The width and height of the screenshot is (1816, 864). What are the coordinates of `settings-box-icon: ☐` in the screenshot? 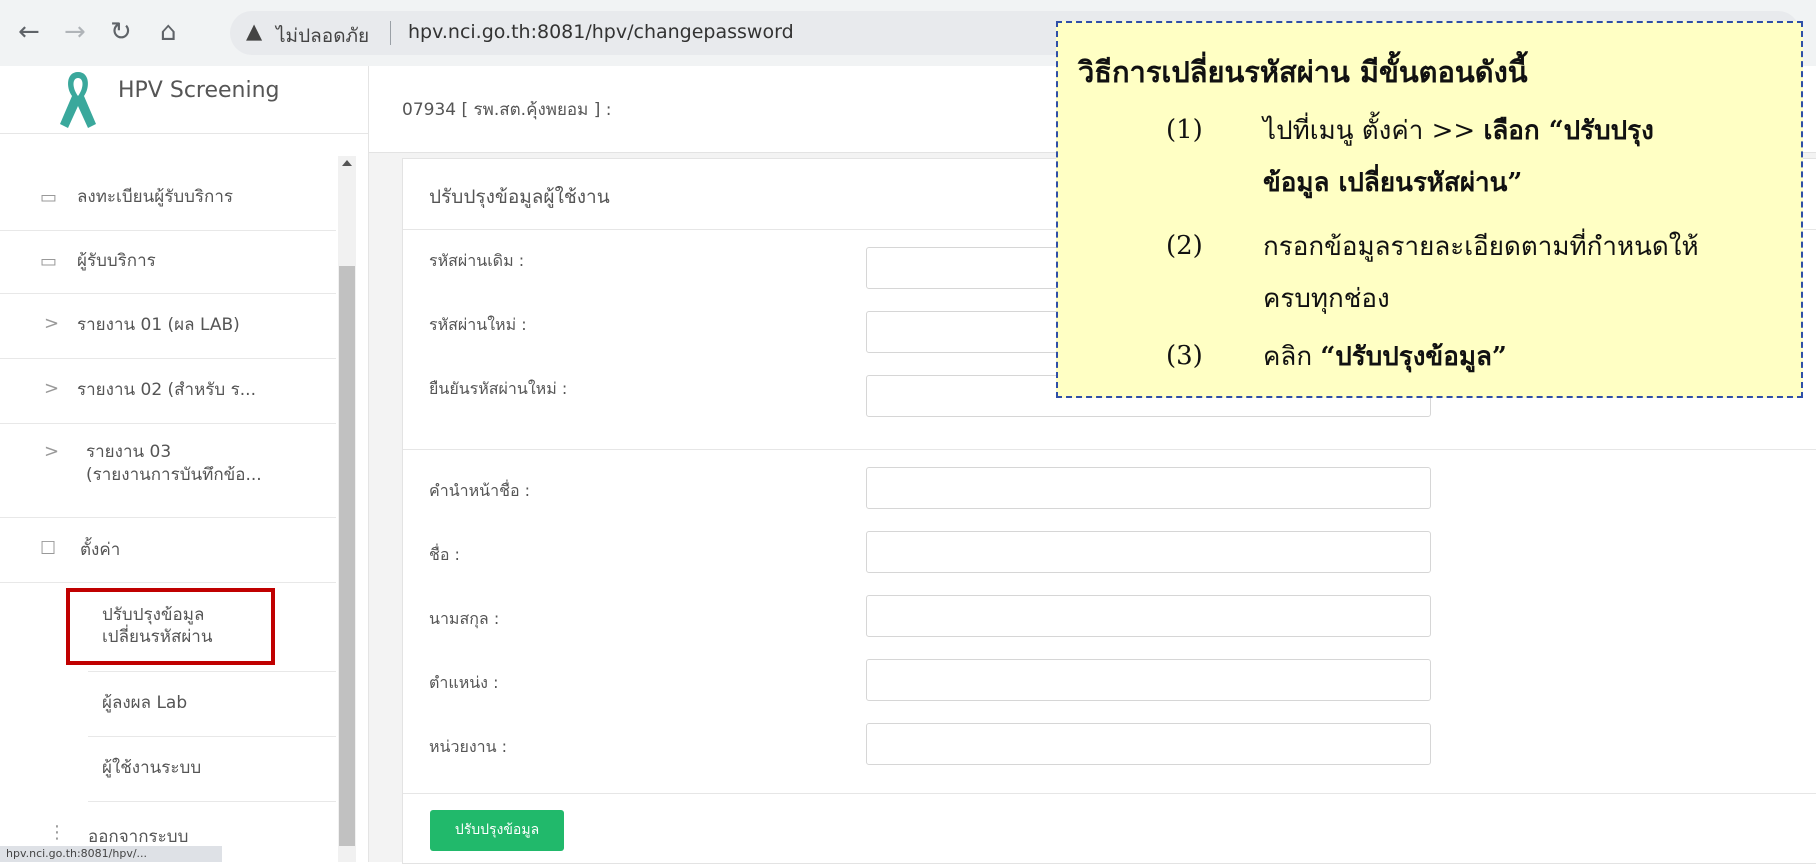 It's located at (48, 548).